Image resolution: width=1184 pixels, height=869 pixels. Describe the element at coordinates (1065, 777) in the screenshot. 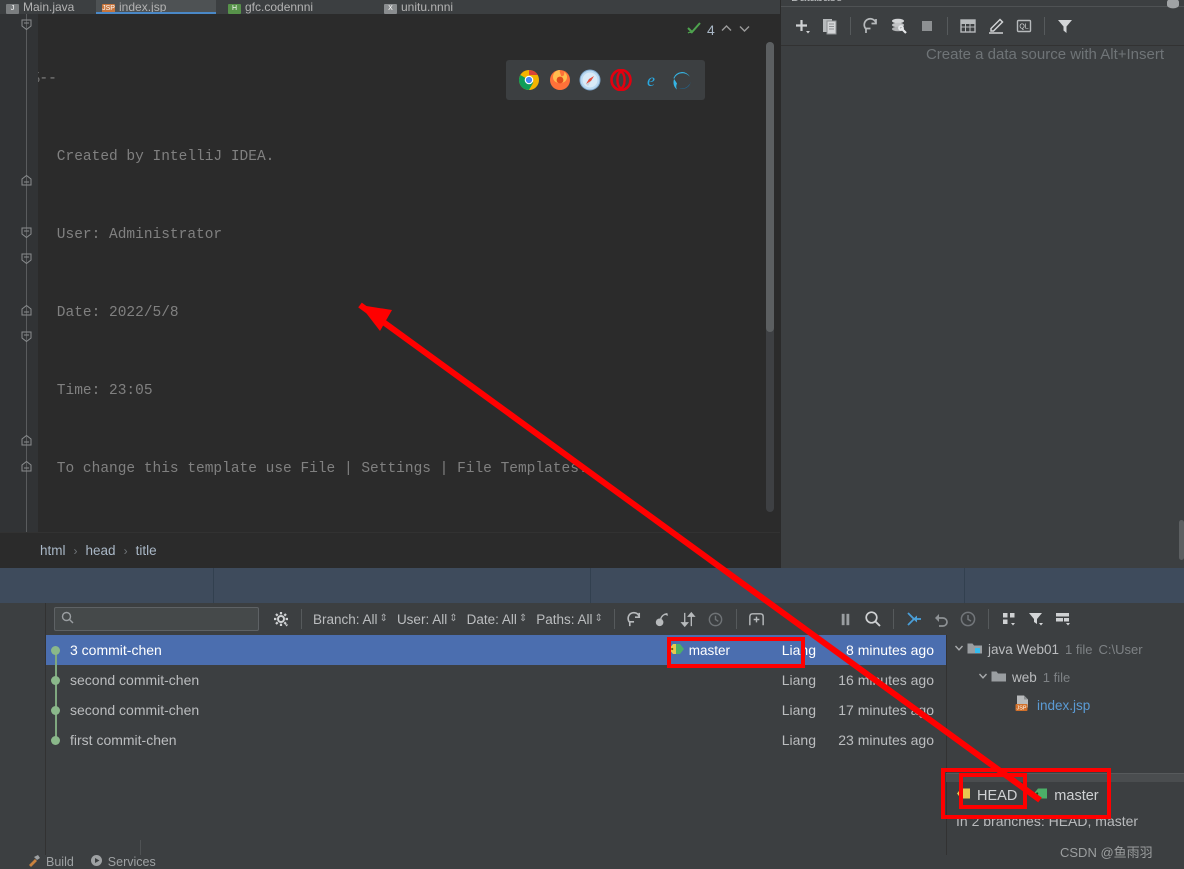

I see `refs-panel-header` at that location.